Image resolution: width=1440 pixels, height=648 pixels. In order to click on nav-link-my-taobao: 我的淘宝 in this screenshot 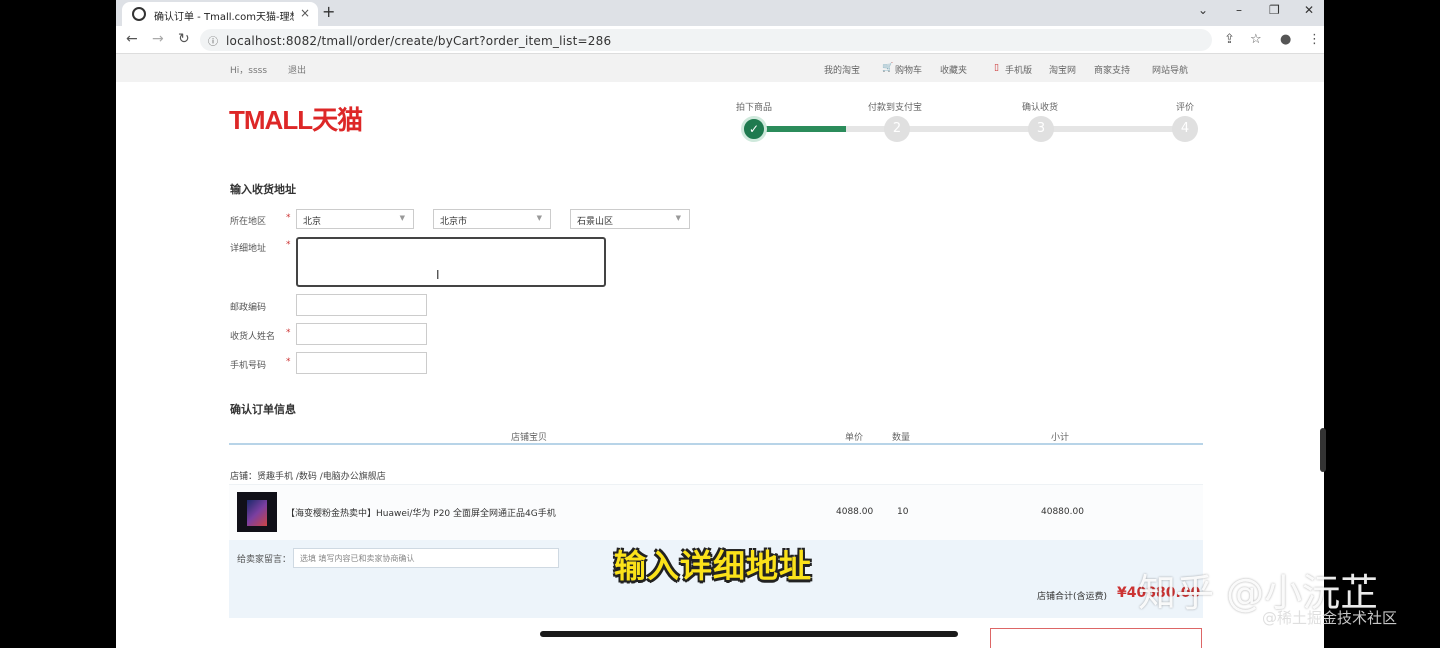, I will do `click(842, 69)`.